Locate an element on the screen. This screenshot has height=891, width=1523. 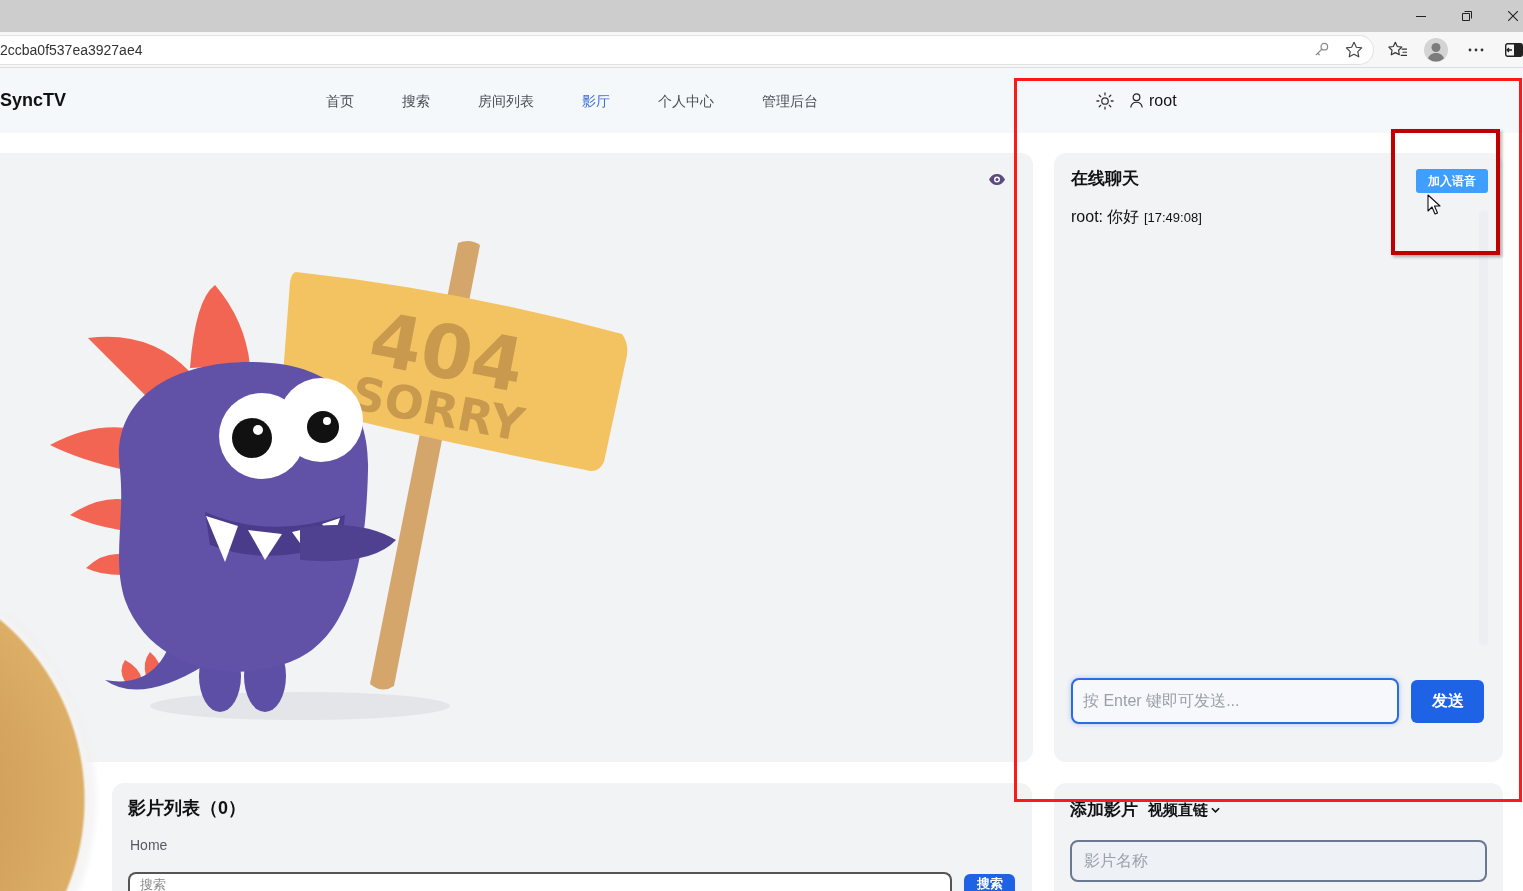
chevron-down-icon is located at coordinates (1215, 810).